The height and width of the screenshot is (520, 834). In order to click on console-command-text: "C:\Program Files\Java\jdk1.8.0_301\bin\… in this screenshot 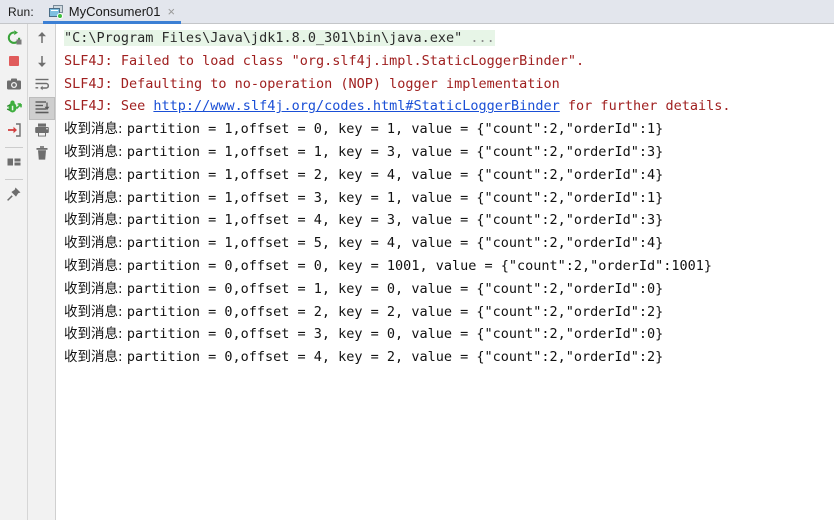, I will do `click(267, 38)`.